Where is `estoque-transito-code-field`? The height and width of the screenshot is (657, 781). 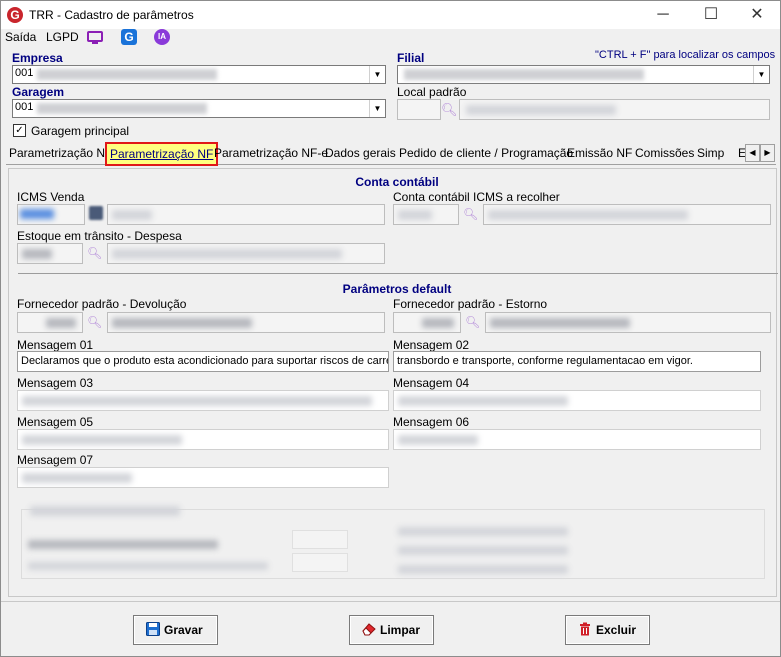 estoque-transito-code-field is located at coordinates (50, 253).